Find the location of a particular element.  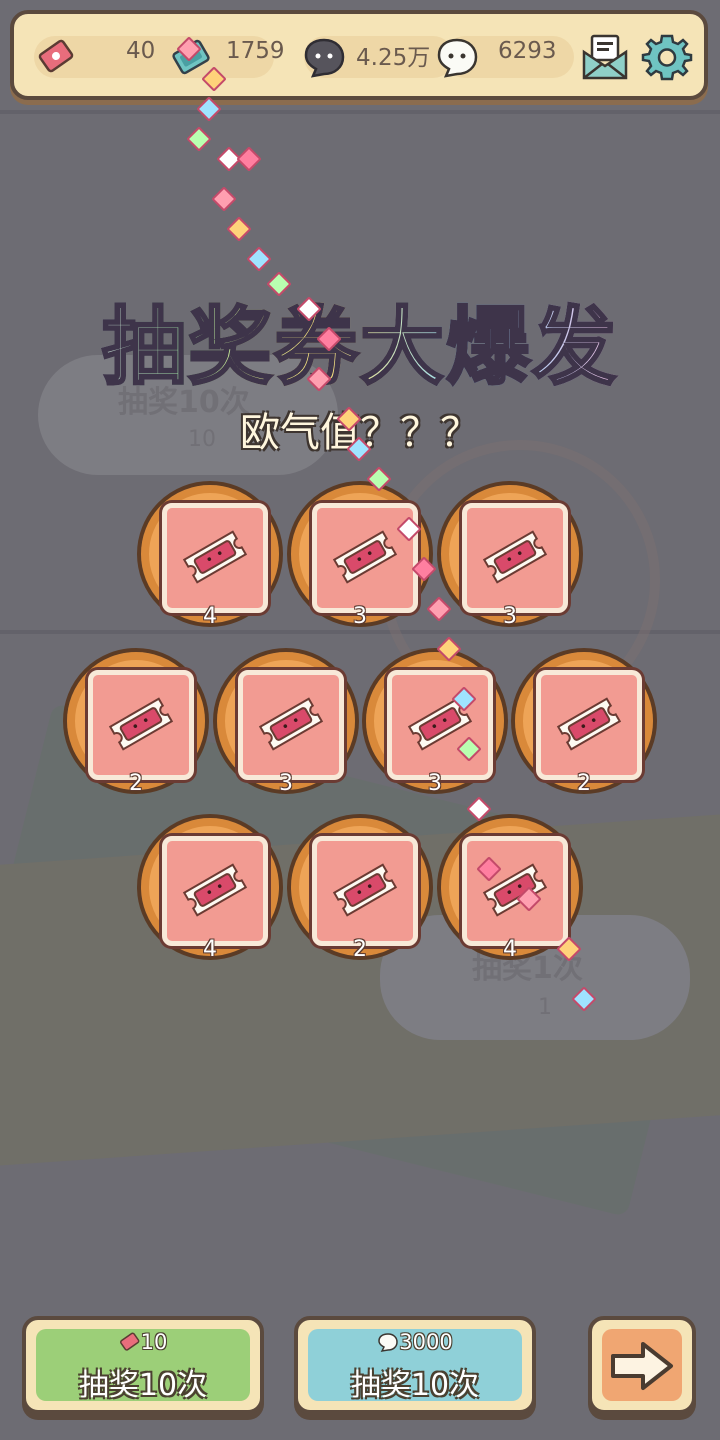

light-bubble-count: 6293 is located at coordinates (527, 51).